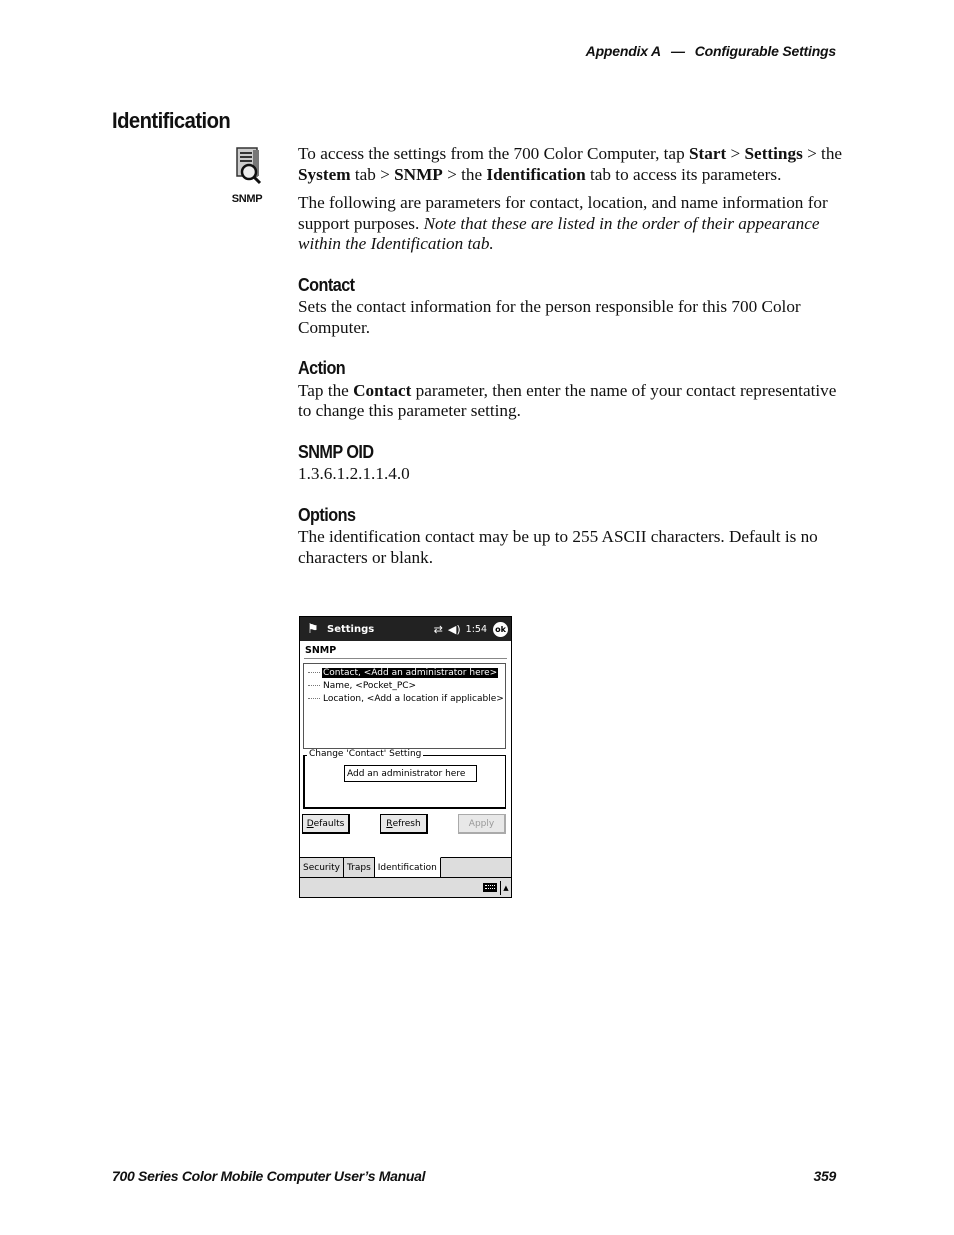 This screenshot has height=1235, width=954. I want to click on windows-flag-icon: ⚑, so click(313, 629).